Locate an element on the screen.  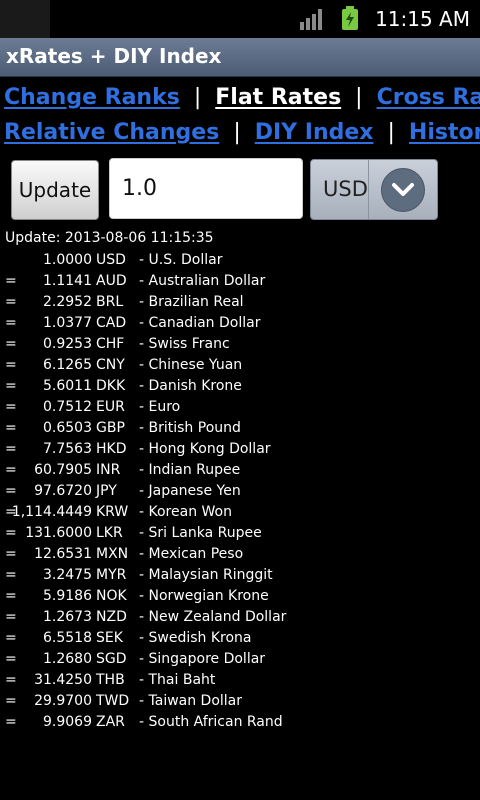
rate-currency-name: - Malaysian Ringgit is located at coordinates (206, 575).